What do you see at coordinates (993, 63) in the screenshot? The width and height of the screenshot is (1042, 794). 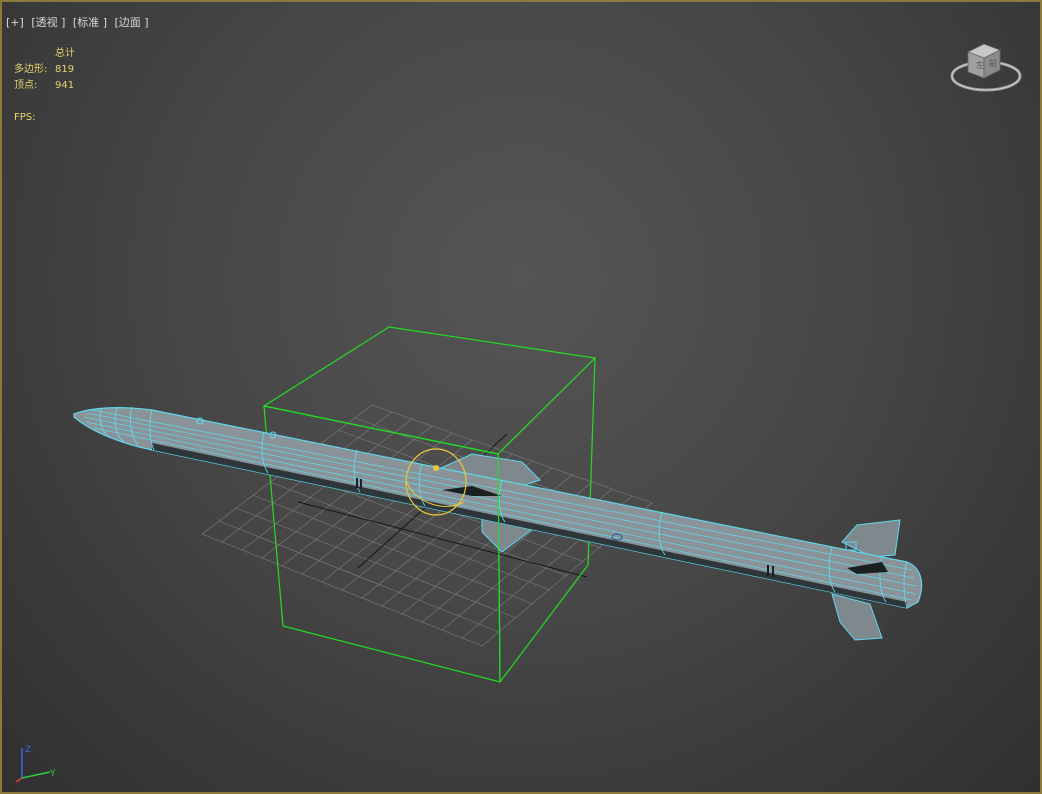 I see `svg-text: 前` at bounding box center [993, 63].